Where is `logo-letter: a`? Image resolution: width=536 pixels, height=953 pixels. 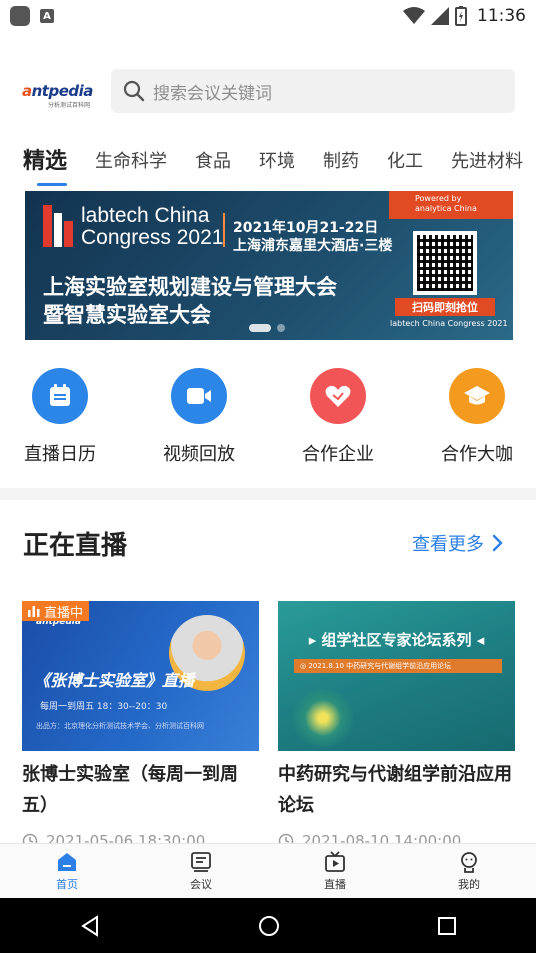 logo-letter: a is located at coordinates (27, 91).